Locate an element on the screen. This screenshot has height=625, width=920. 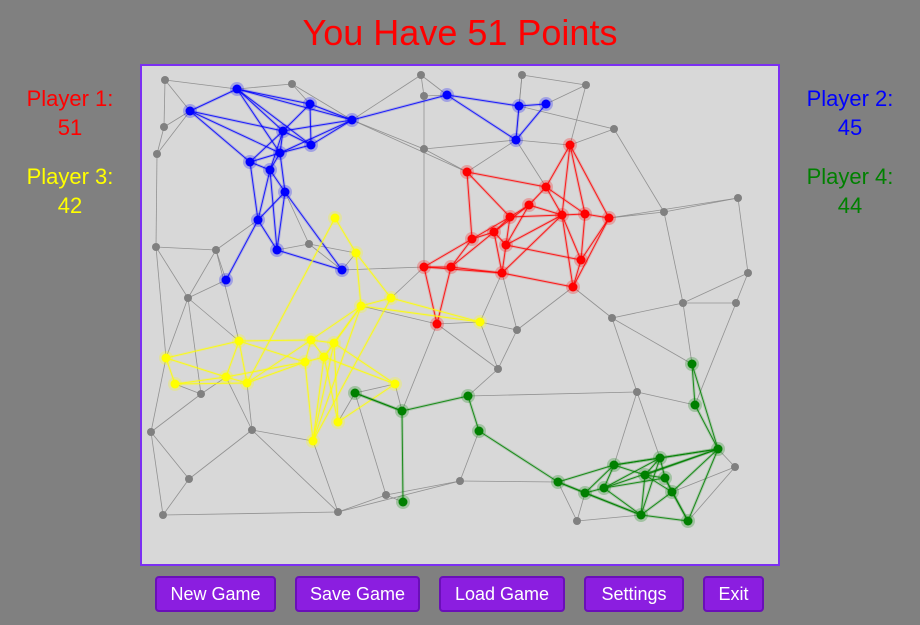
save-game-button: Save Game is located at coordinates (357, 594).